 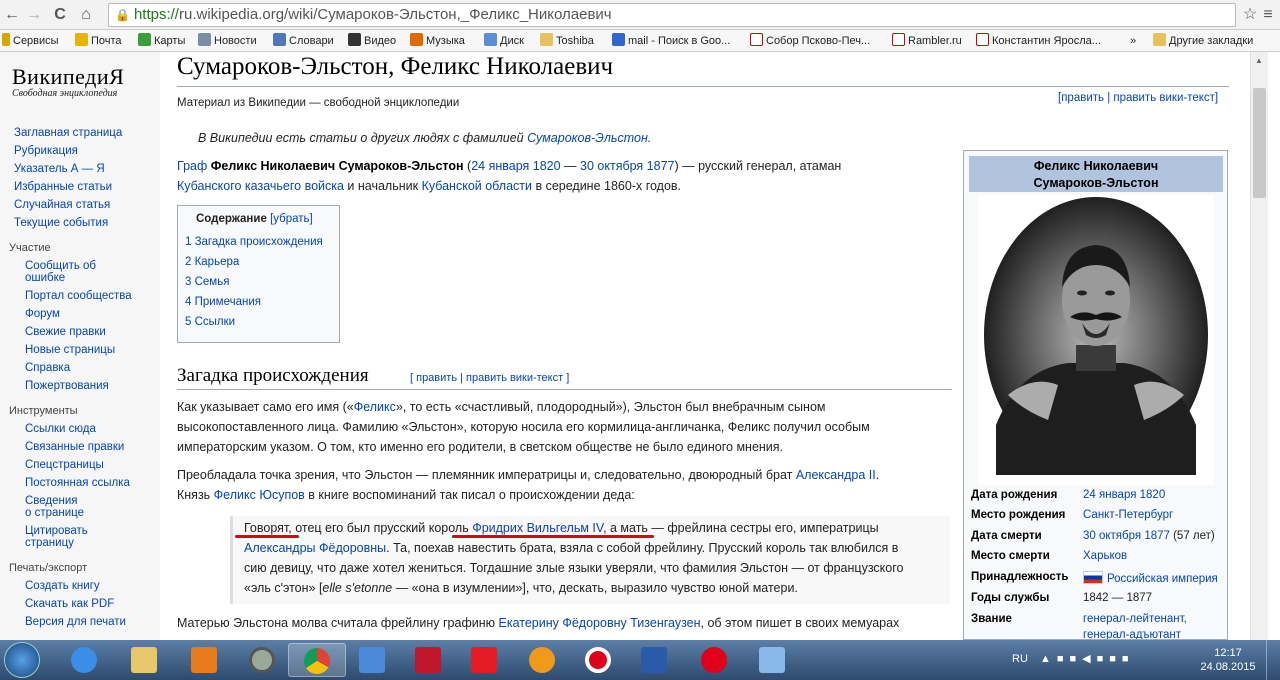 I want to click on link-kuban-cossacks: Кубанского казачьего войска, so click(x=260, y=186).